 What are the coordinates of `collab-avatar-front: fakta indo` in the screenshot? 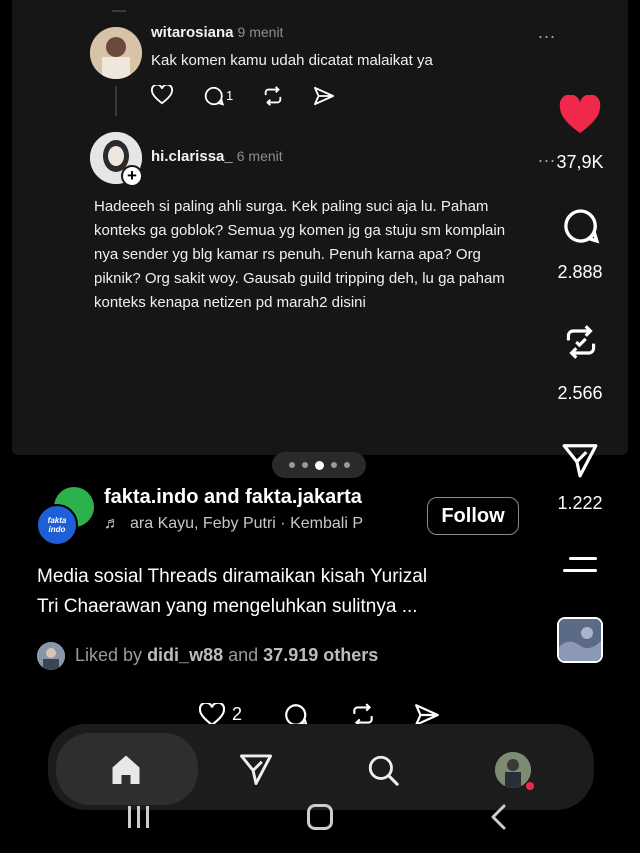 It's located at (57, 525).